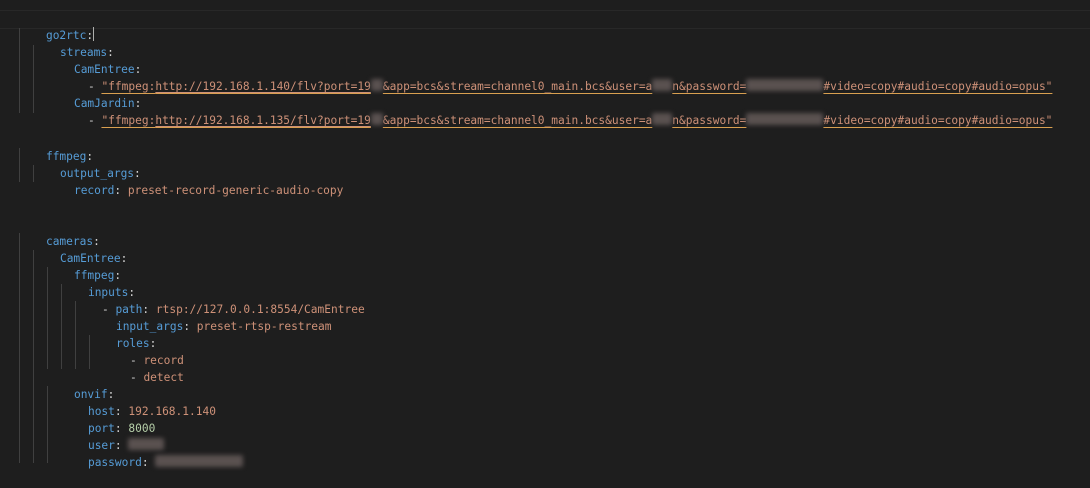 This screenshot has width=1090, height=488. Describe the element at coordinates (143, 368) in the screenshot. I see `code-line-role-detect: - detect` at that location.